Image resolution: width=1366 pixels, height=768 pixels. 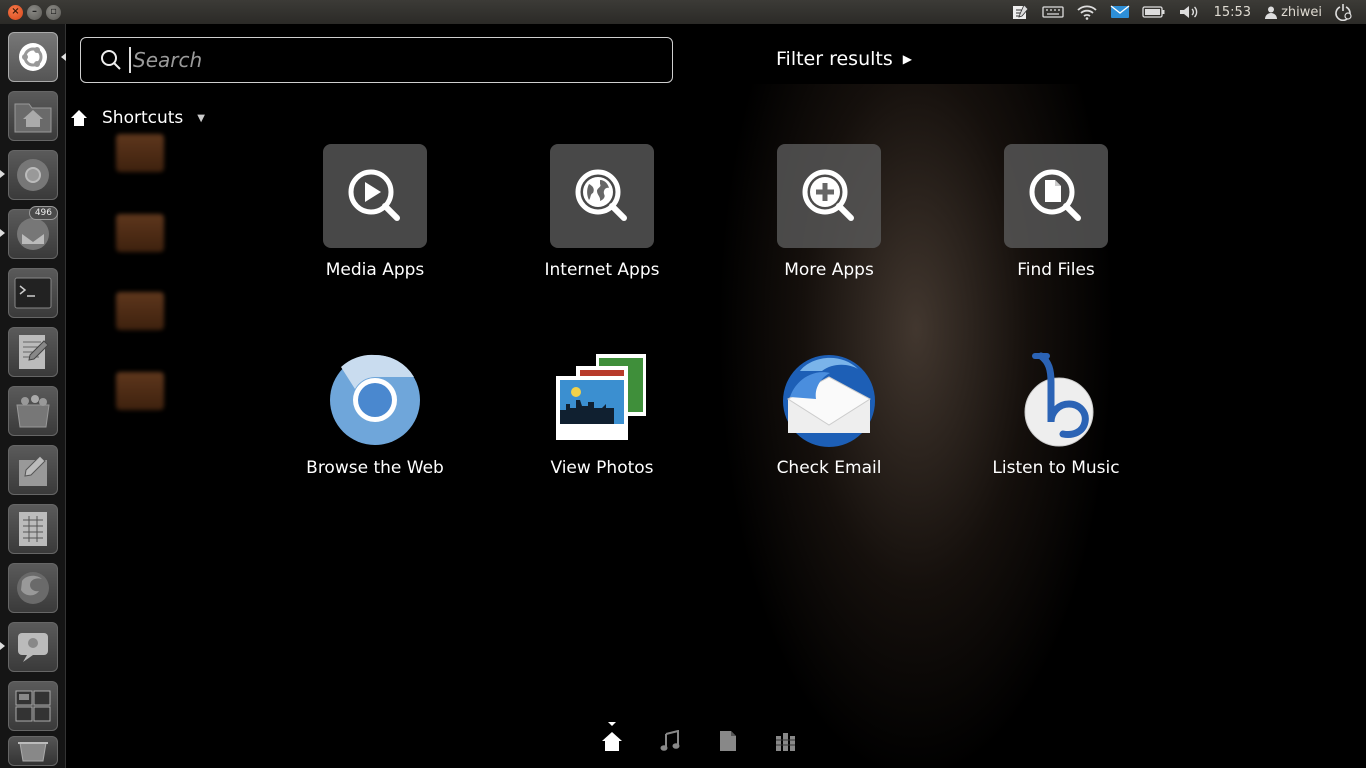 What do you see at coordinates (375, 270) in the screenshot?
I see `shortcut-label: Media Apps` at bounding box center [375, 270].